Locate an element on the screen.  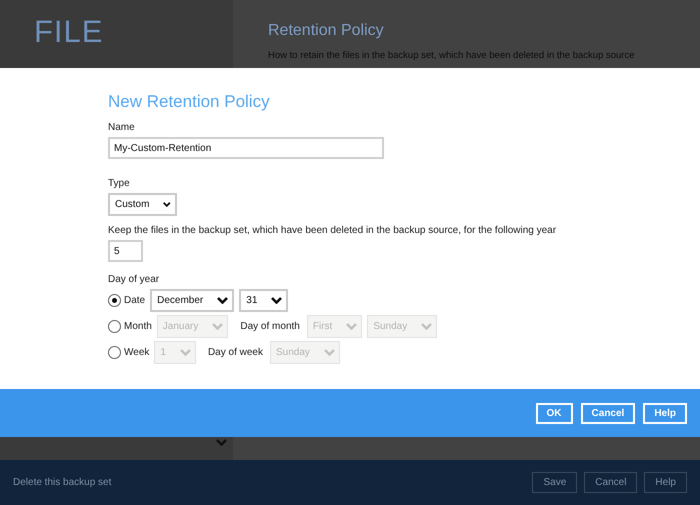
radio-option: Date is located at coordinates (127, 300).